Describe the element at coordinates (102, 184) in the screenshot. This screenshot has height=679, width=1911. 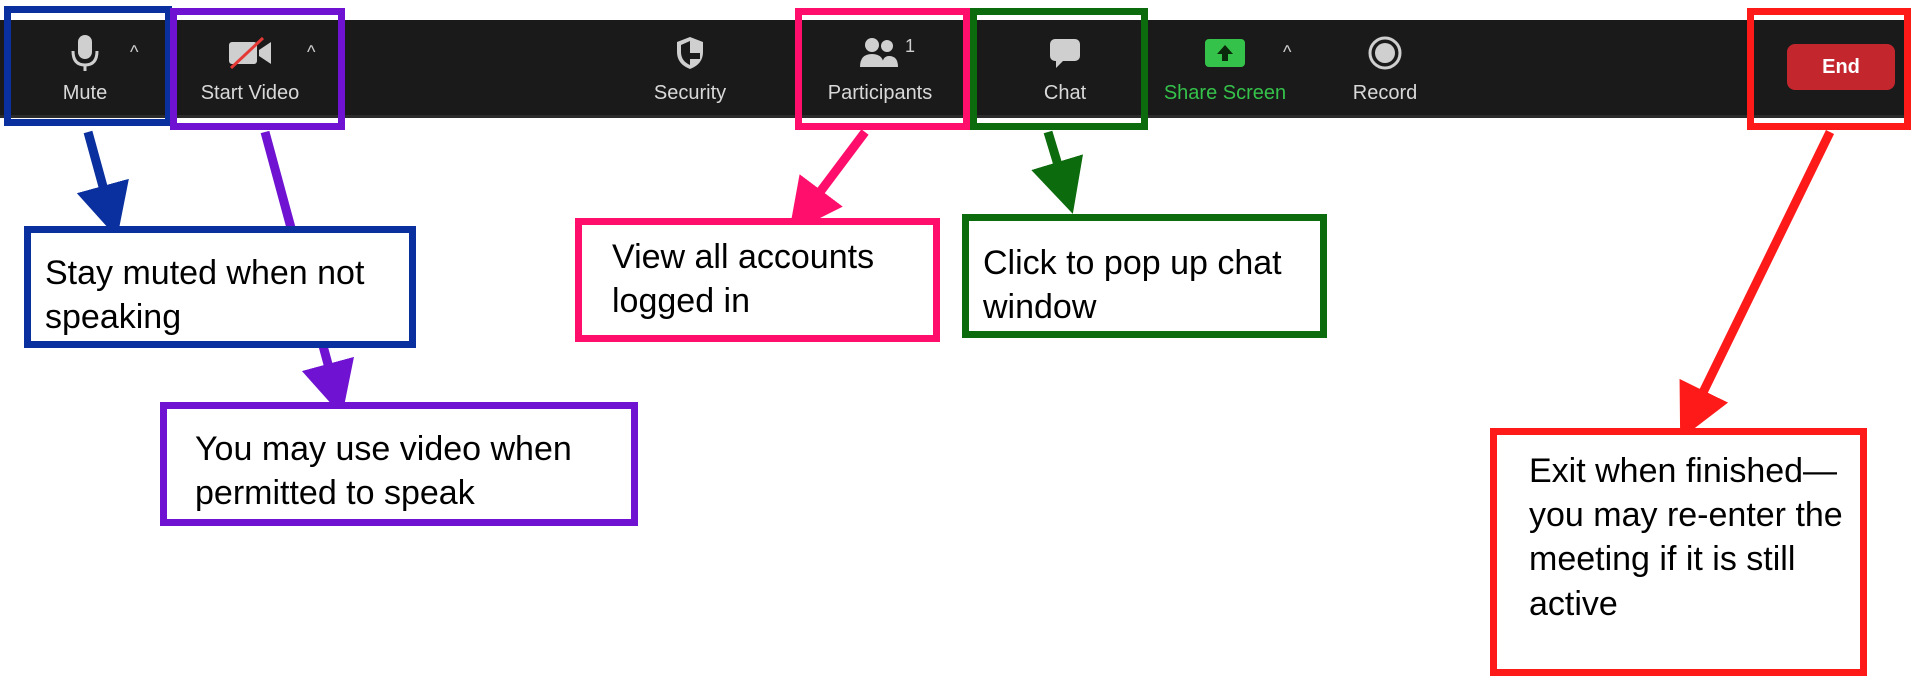
I see `mute-arrow` at that location.